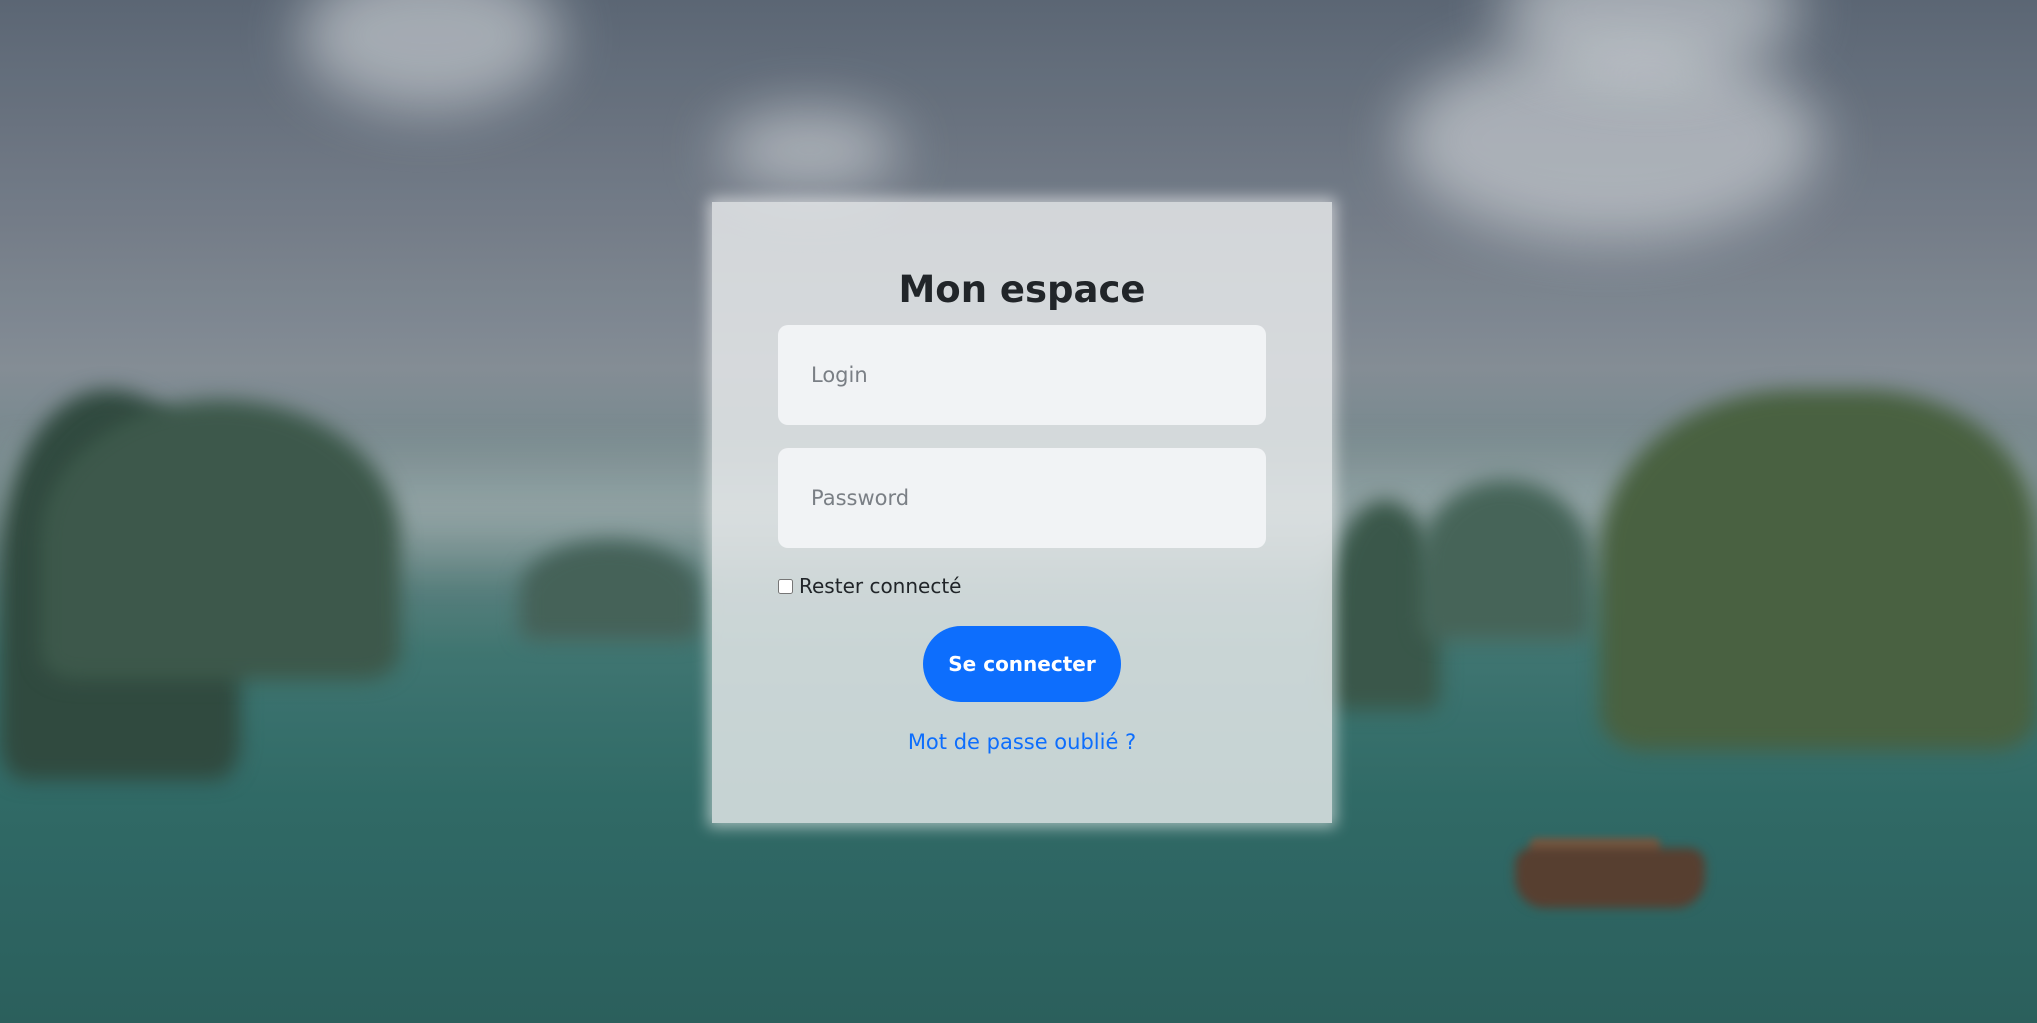 Image resolution: width=2037 pixels, height=1023 pixels. I want to click on remember-me-option: Rester connecté, so click(869, 586).